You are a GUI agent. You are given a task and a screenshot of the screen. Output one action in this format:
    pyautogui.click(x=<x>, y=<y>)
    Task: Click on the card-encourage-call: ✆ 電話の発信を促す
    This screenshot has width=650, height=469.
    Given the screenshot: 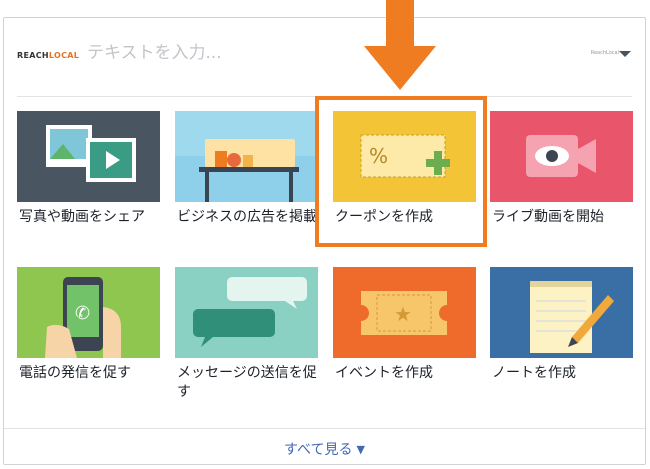 What is the action you would take?
    pyautogui.click(x=88, y=325)
    